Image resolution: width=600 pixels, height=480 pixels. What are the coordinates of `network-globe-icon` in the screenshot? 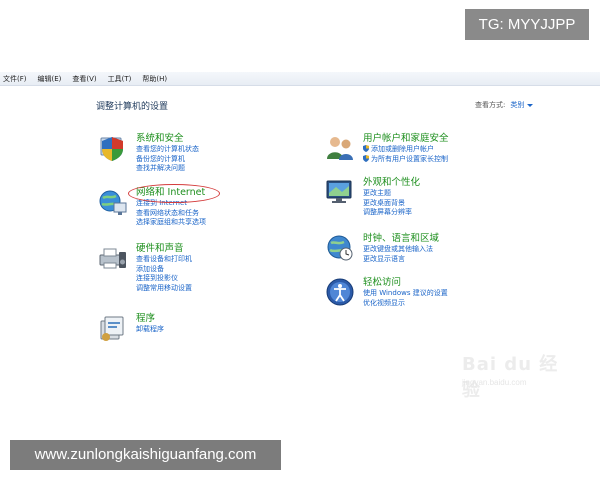 It's located at (113, 202).